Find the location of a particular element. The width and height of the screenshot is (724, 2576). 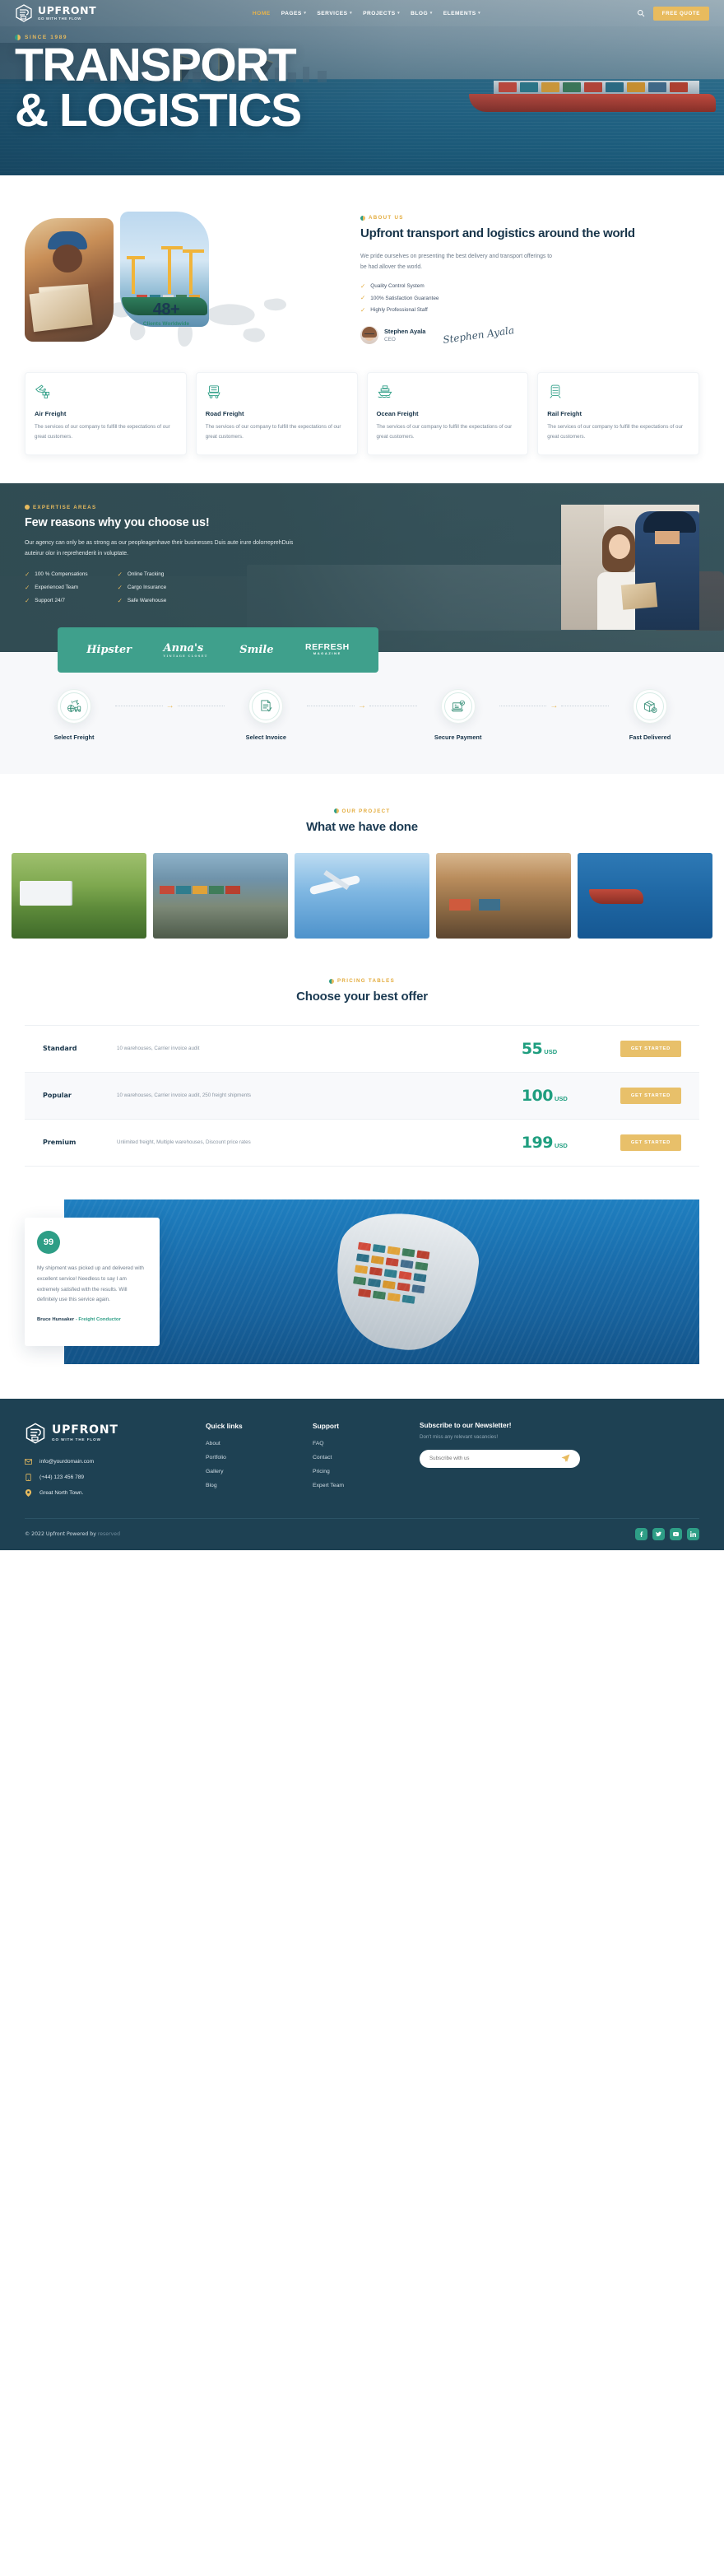

footer-link-expert-team: Expert Team is located at coordinates (366, 1485).